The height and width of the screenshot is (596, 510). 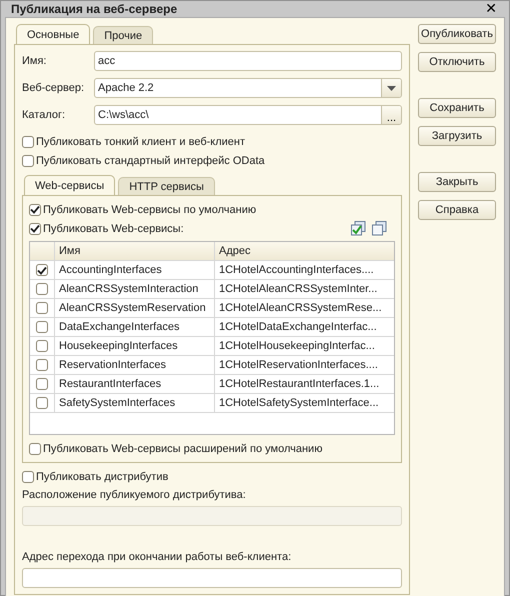 I want to click on table-cell: AleanCRSSystemInteraction, so click(x=135, y=289).